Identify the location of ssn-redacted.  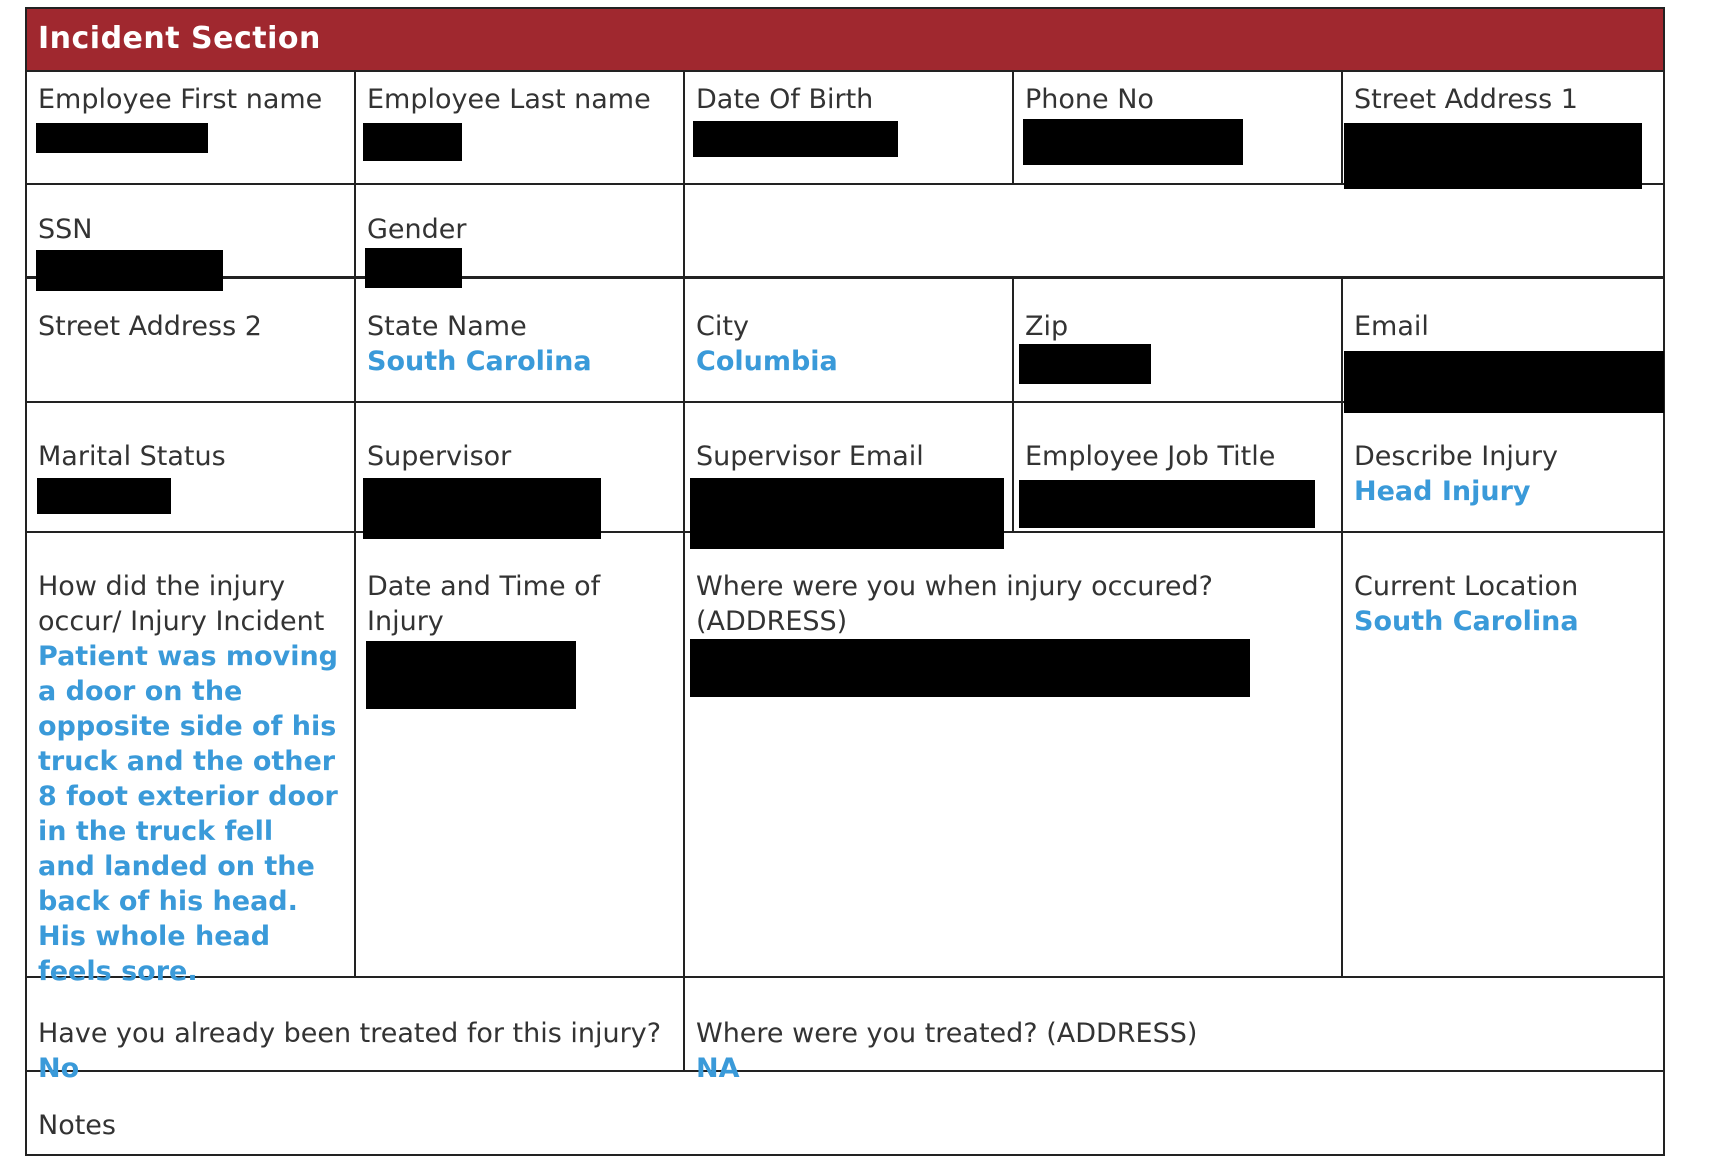
(129, 270).